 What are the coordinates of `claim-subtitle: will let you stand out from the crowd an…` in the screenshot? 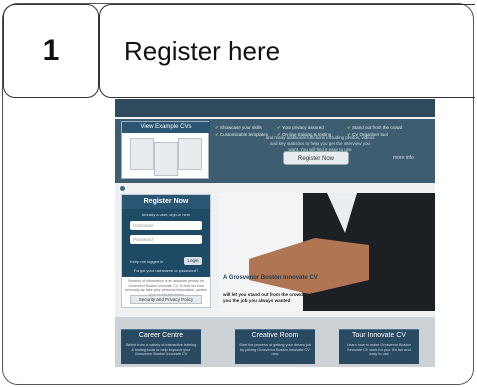 It's located at (277, 297).